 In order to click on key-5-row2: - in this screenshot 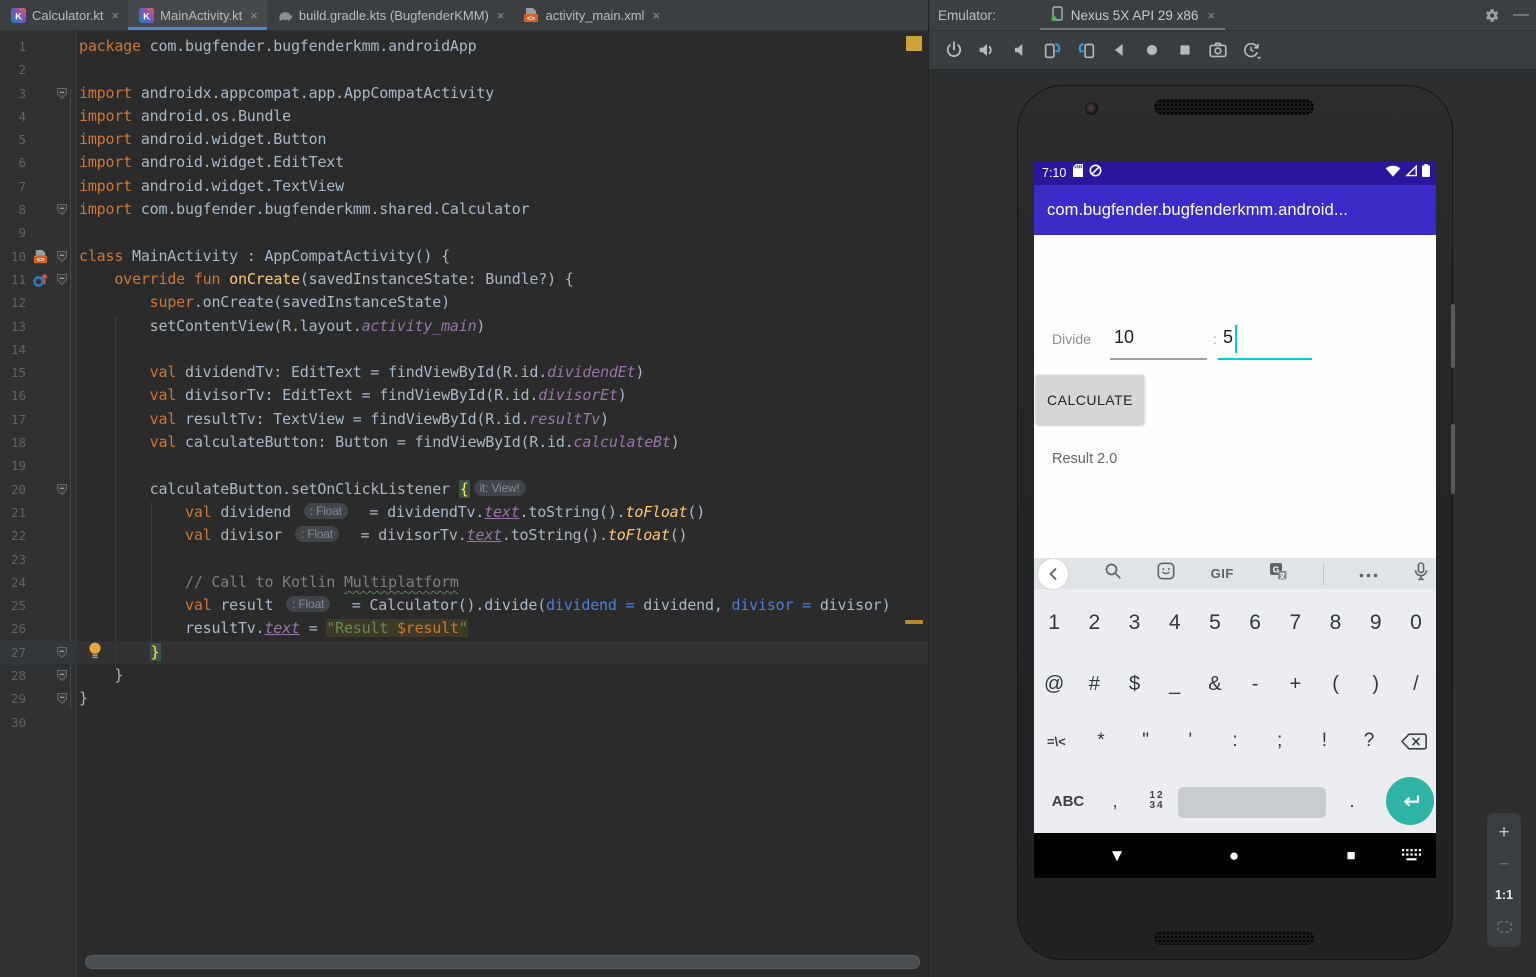, I will do `click(1255, 684)`.